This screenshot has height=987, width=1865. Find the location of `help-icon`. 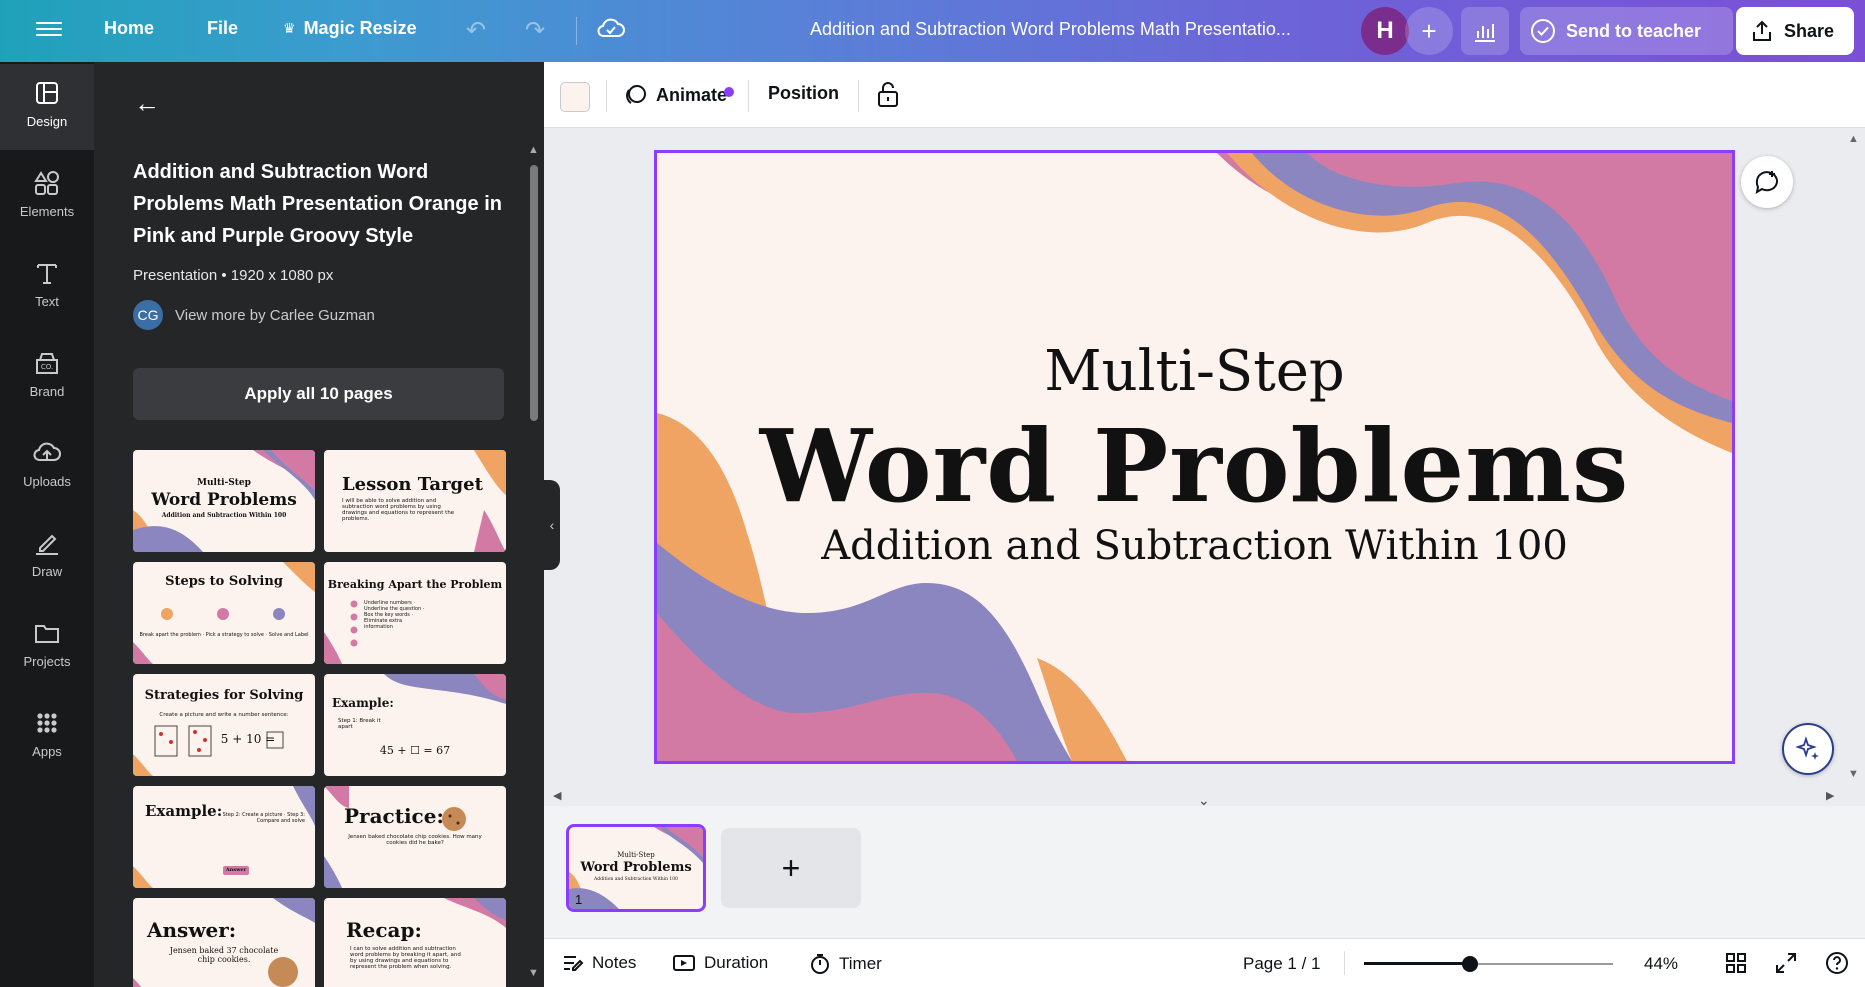

help-icon is located at coordinates (1837, 965).